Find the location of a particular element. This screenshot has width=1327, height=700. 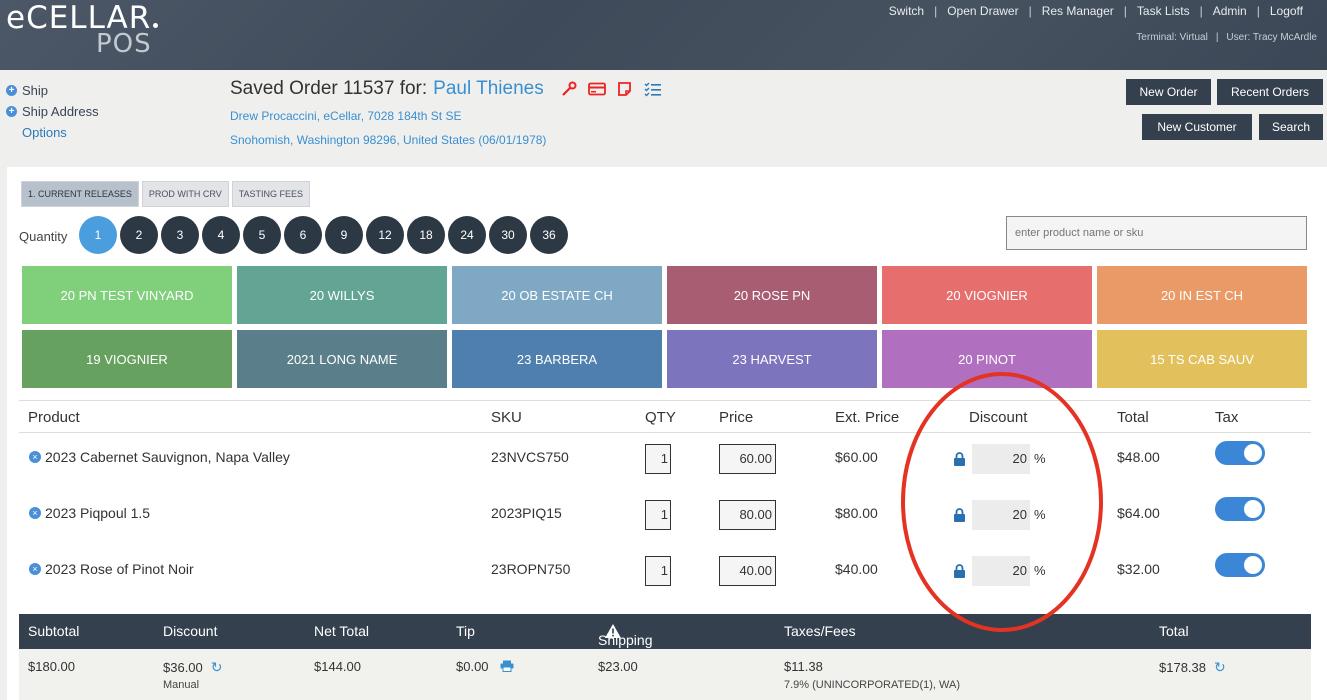

col-tax: Tax is located at coordinates (1227, 417).